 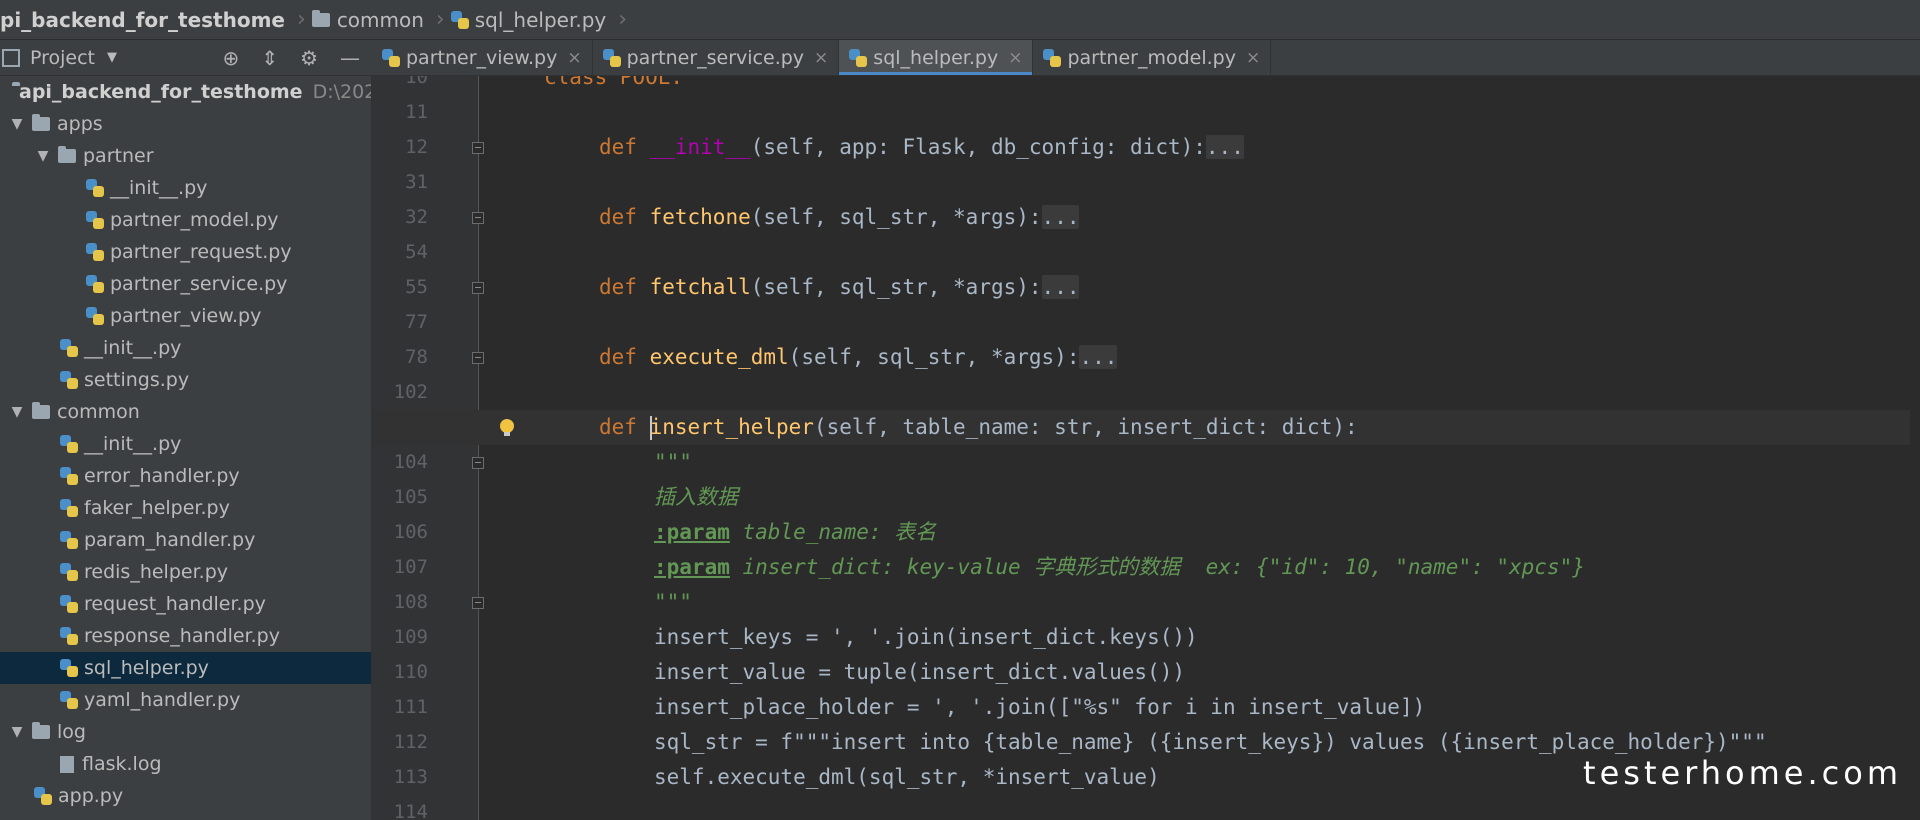 I want to click on tree-item-sql-helper-py: sql_helper.py, so click(x=185, y=668).